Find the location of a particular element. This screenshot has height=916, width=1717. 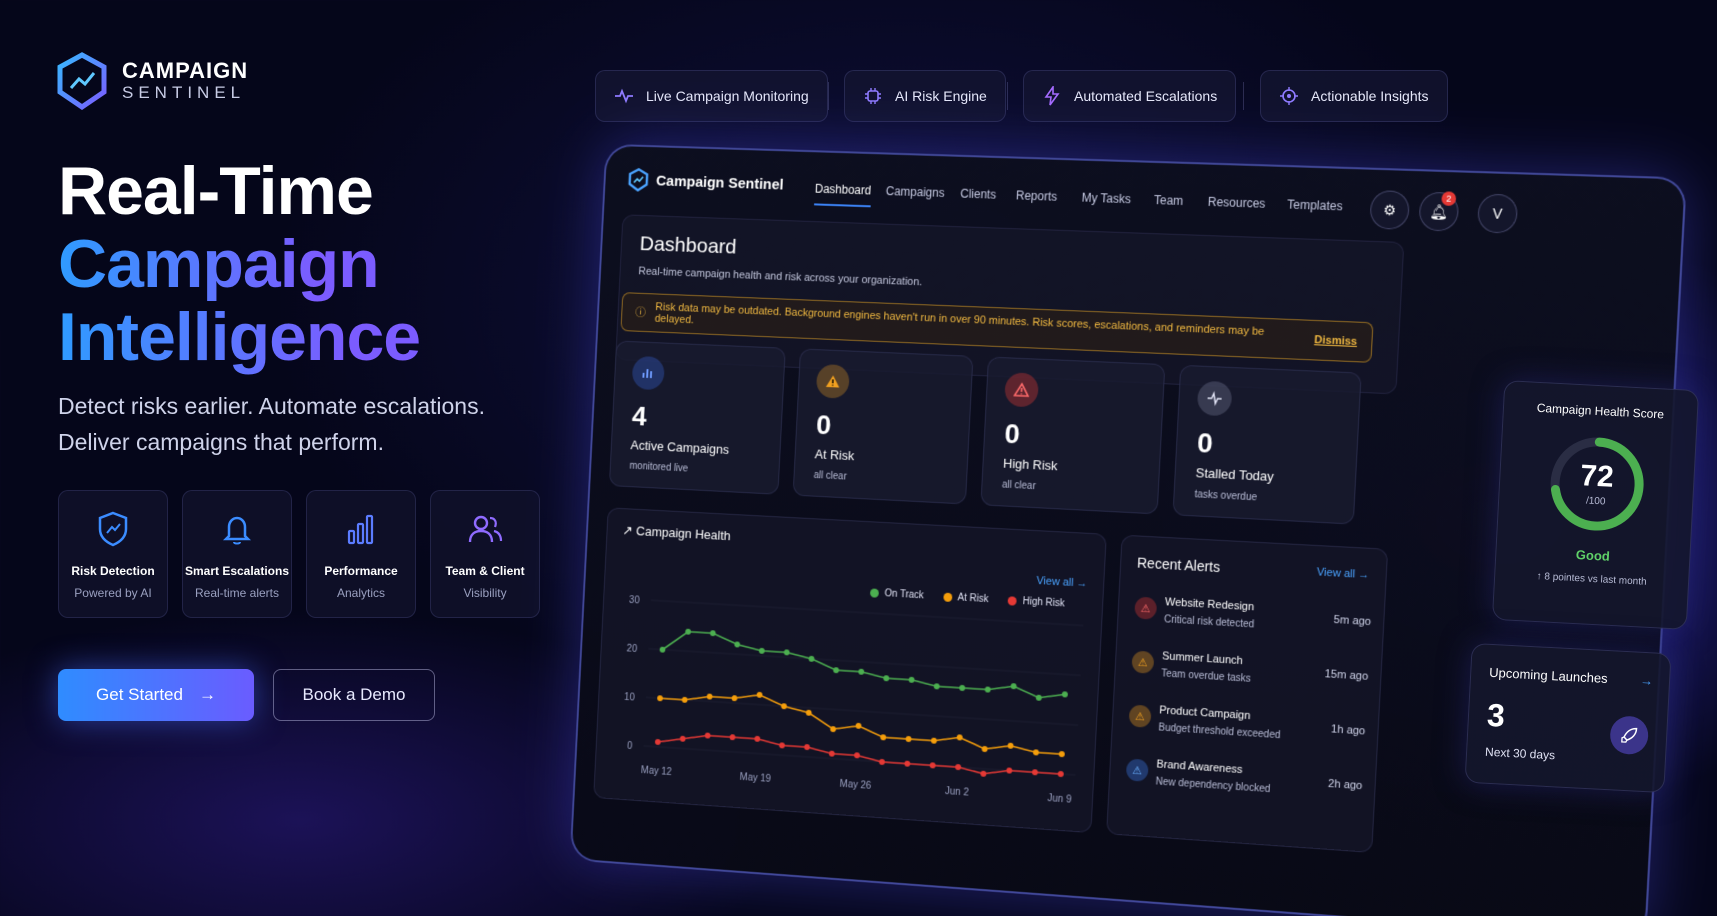

arrow-right-icon: → is located at coordinates (1647, 681).